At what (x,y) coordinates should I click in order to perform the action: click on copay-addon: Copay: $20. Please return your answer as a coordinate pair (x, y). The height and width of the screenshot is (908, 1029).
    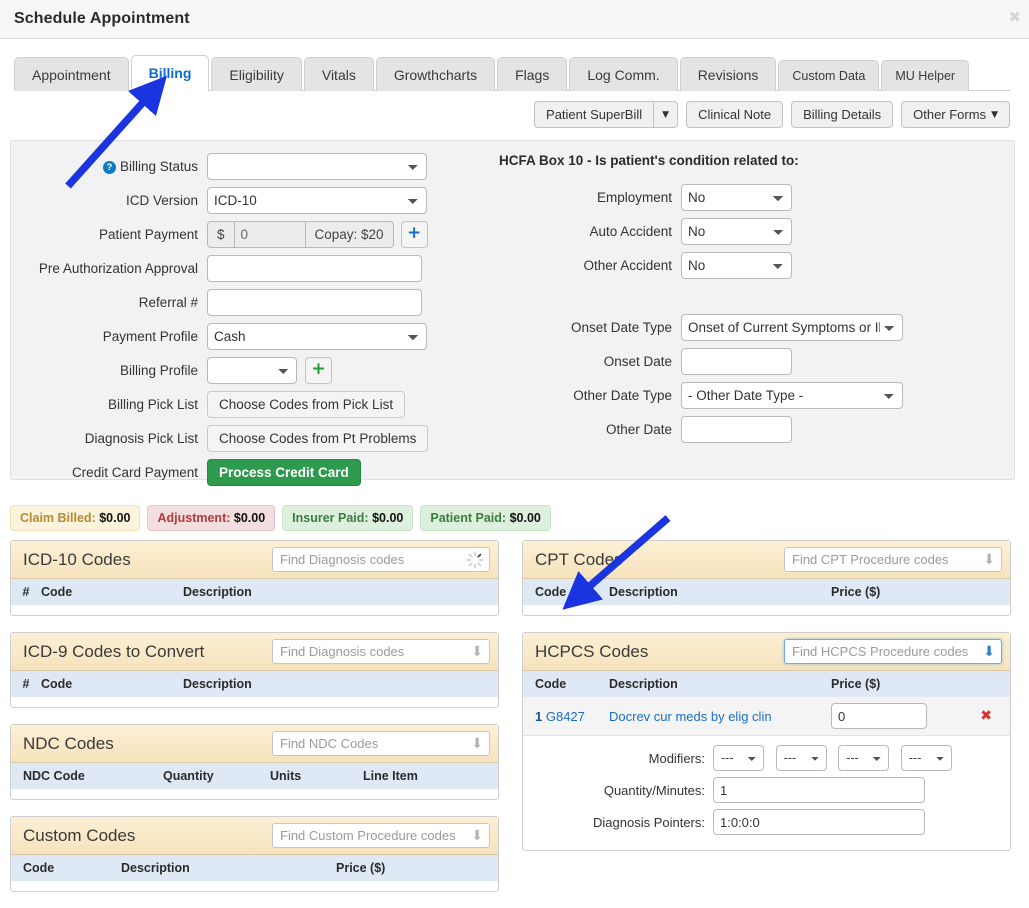
    Looking at the image, I should click on (349, 234).